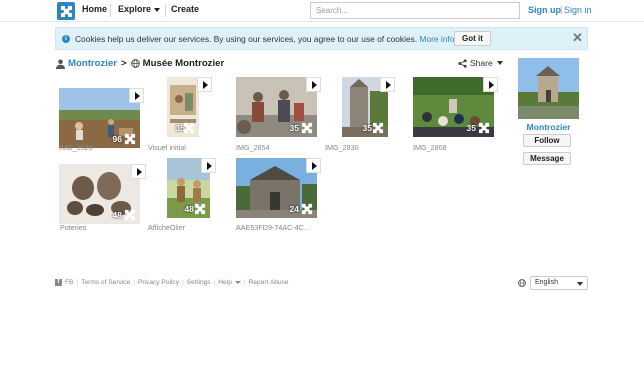 The height and width of the screenshot is (386, 644). I want to click on footer-privacy-link: Privacy Policy, so click(158, 282).